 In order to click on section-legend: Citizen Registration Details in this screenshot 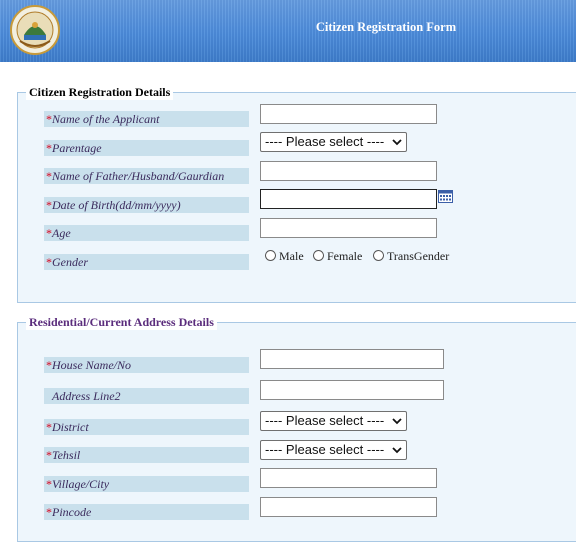, I will do `click(100, 92)`.